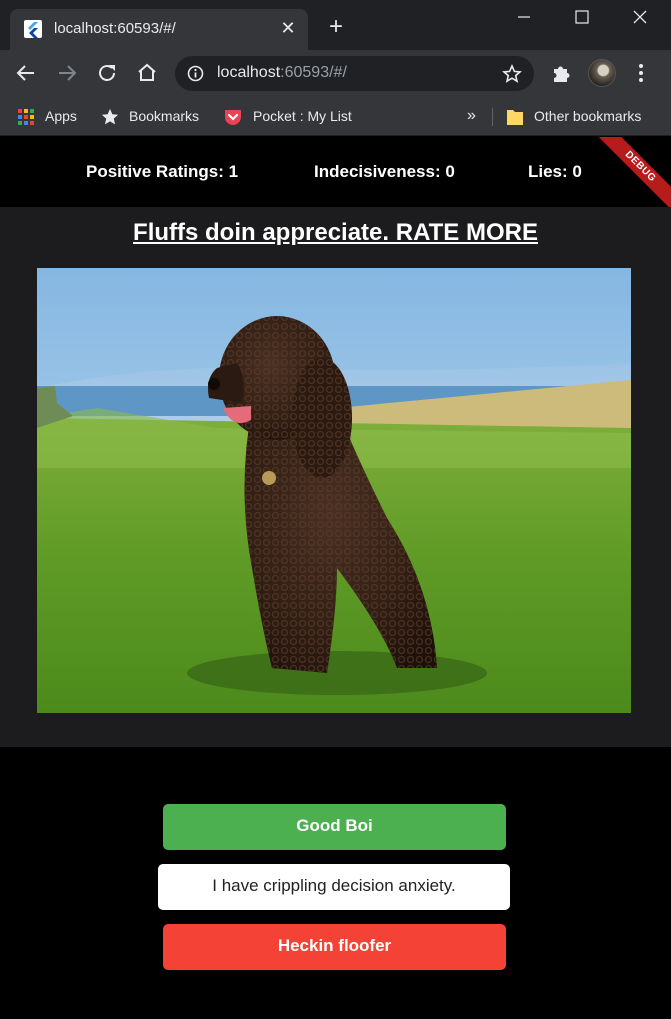 The width and height of the screenshot is (671, 1019). What do you see at coordinates (384, 171) in the screenshot?
I see `indecisiveness-stat: Indecisiveness: 0` at bounding box center [384, 171].